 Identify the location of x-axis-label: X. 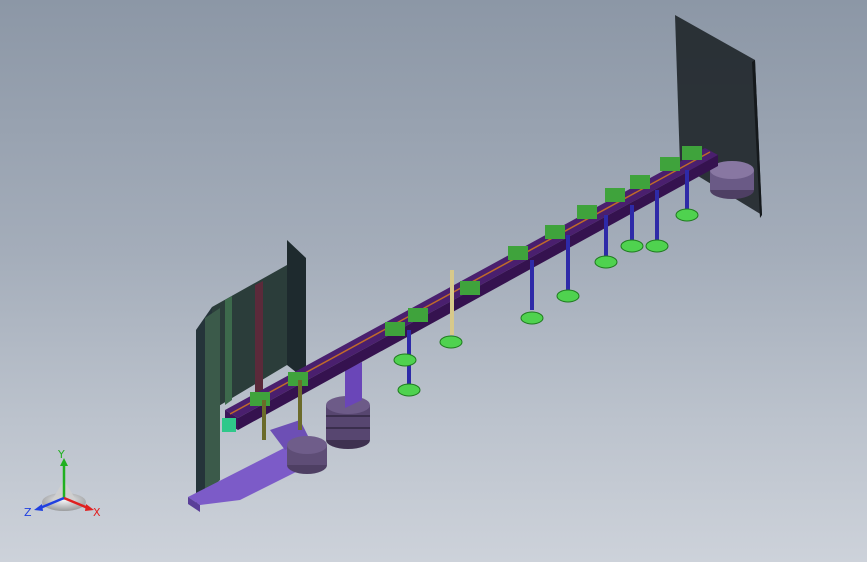
(97, 512).